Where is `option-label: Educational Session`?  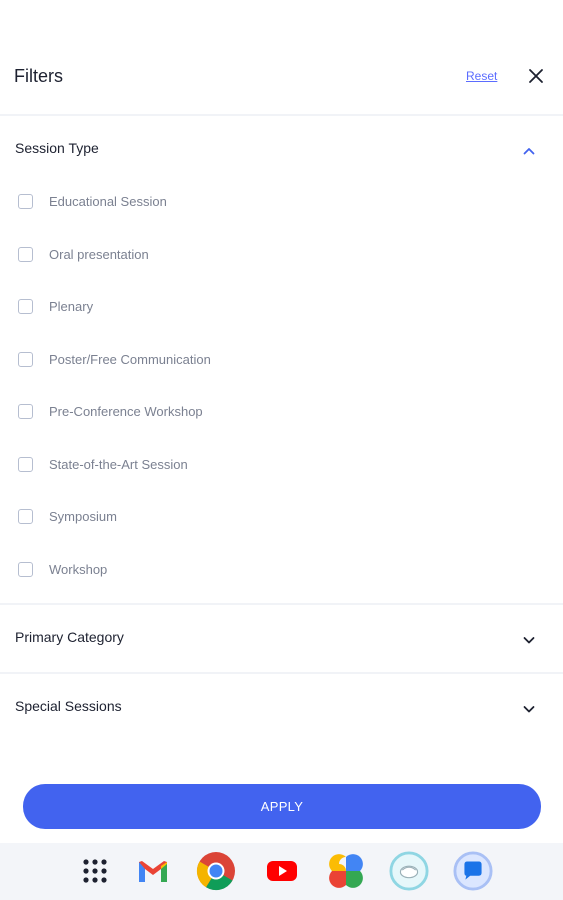 option-label: Educational Session is located at coordinates (108, 201).